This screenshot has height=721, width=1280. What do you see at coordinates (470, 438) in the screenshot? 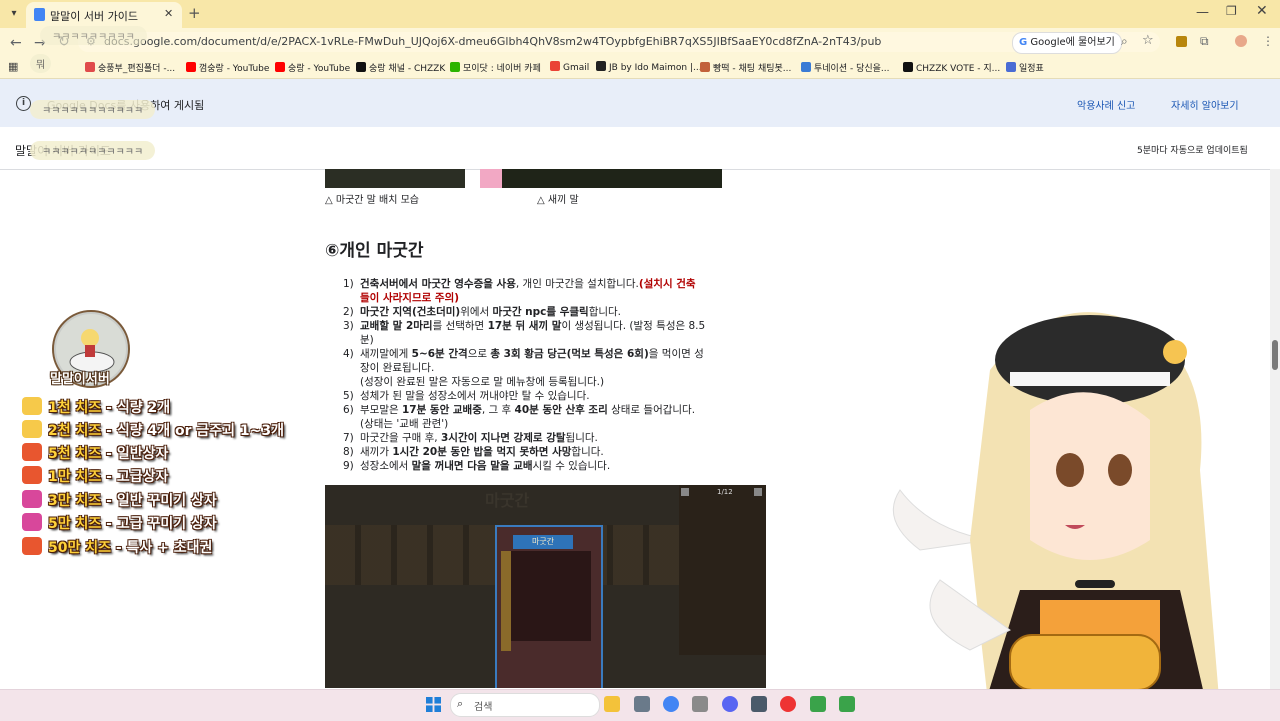
I see `list-item: 7) 마굿간을 구매 후, 3시간이 지나면 강제로 강탈됩니다.` at bounding box center [470, 438].